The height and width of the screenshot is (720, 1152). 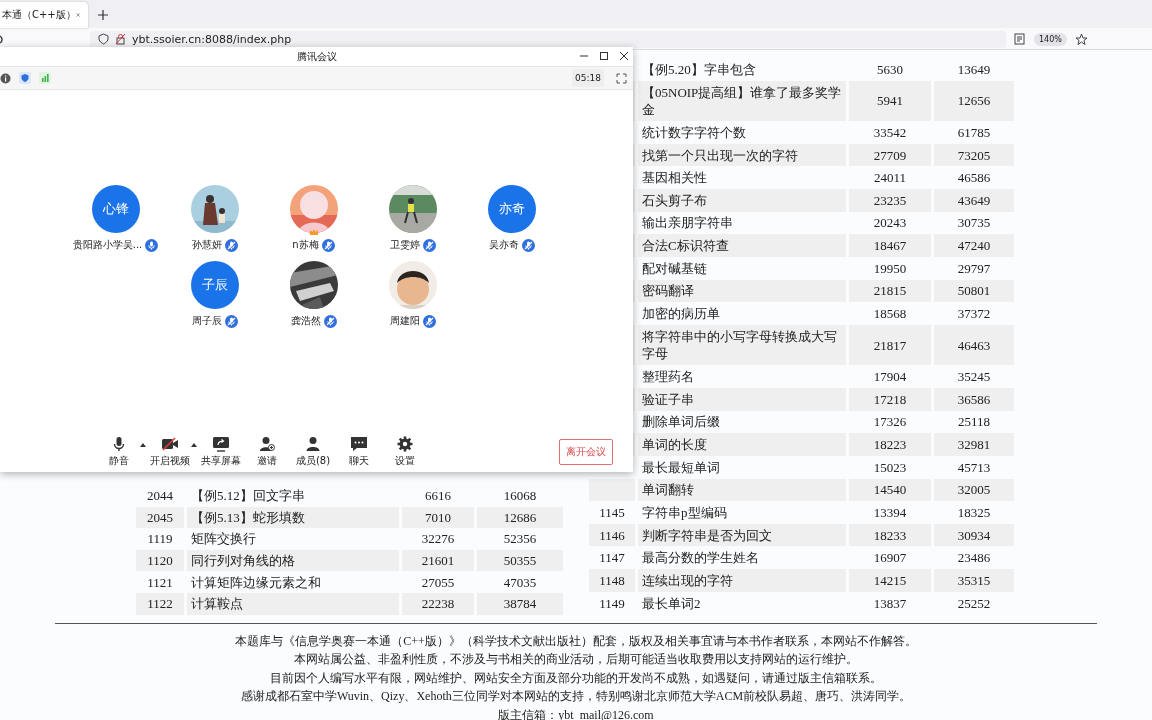 I want to click on table-cell-text: 73205, so click(x=974, y=155).